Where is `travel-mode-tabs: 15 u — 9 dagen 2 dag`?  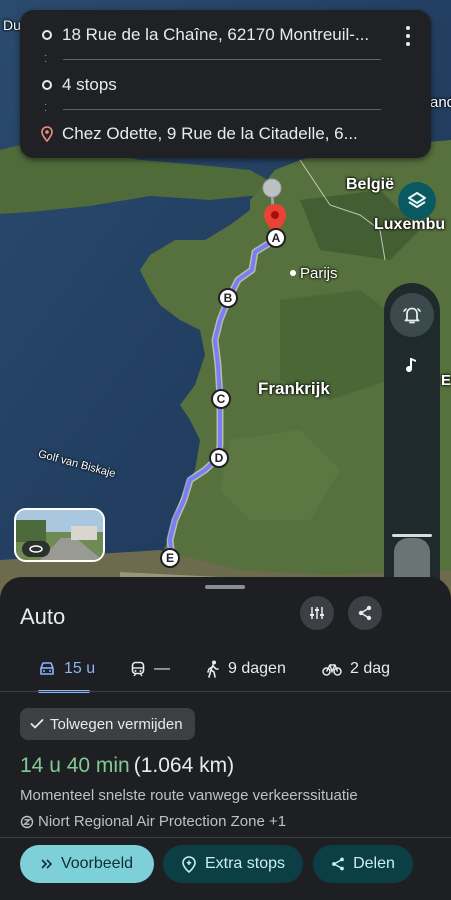 travel-mode-tabs: 15 u — 9 dagen 2 dag is located at coordinates (225, 671).